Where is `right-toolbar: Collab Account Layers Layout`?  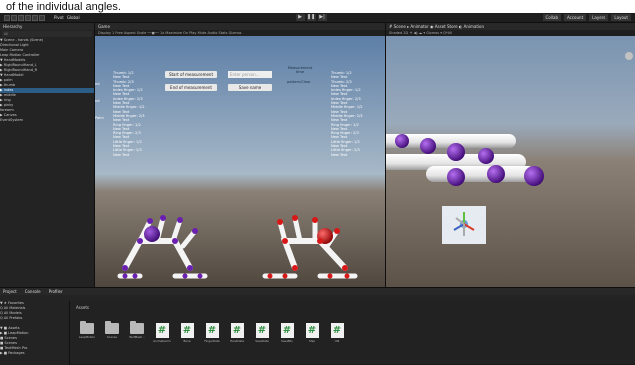 right-toolbar: Collab Account Layers Layout is located at coordinates (586, 17).